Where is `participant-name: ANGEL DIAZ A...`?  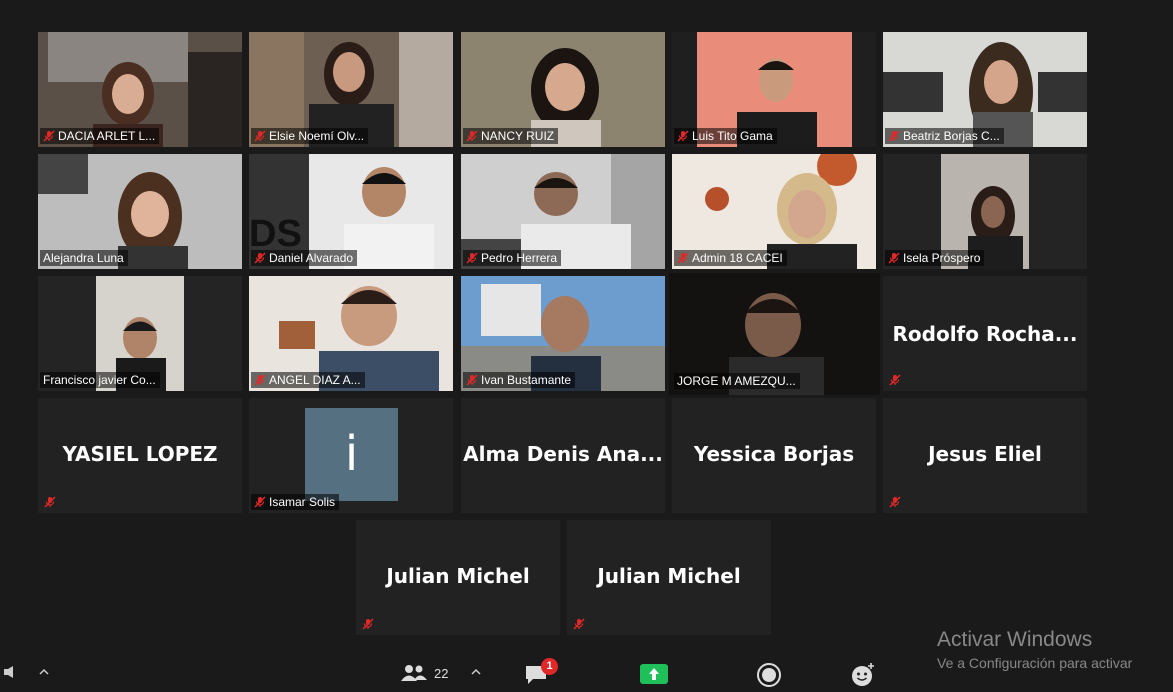 participant-name: ANGEL DIAZ A... is located at coordinates (315, 380).